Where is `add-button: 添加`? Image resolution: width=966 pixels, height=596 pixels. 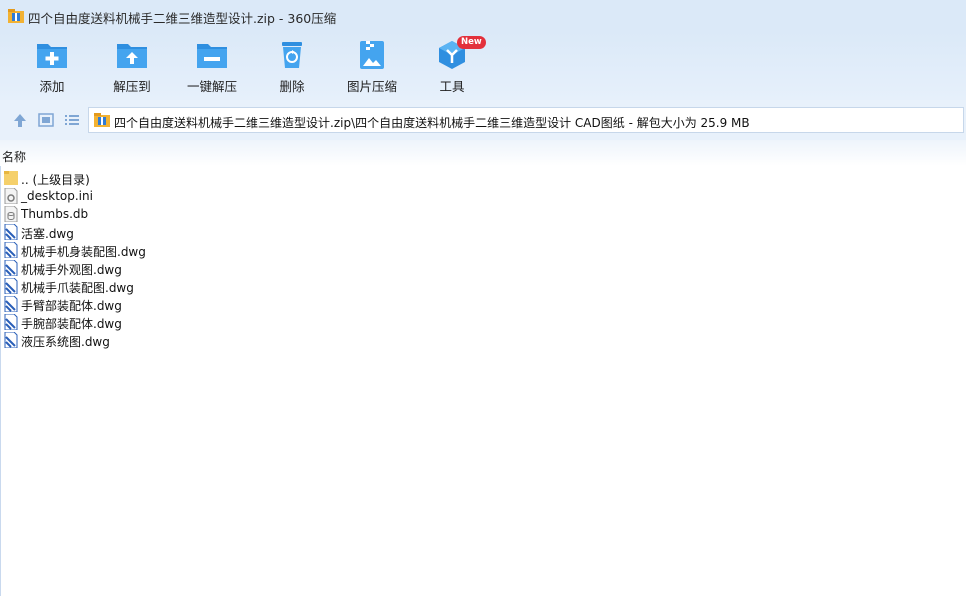
add-button: 添加 is located at coordinates (52, 67).